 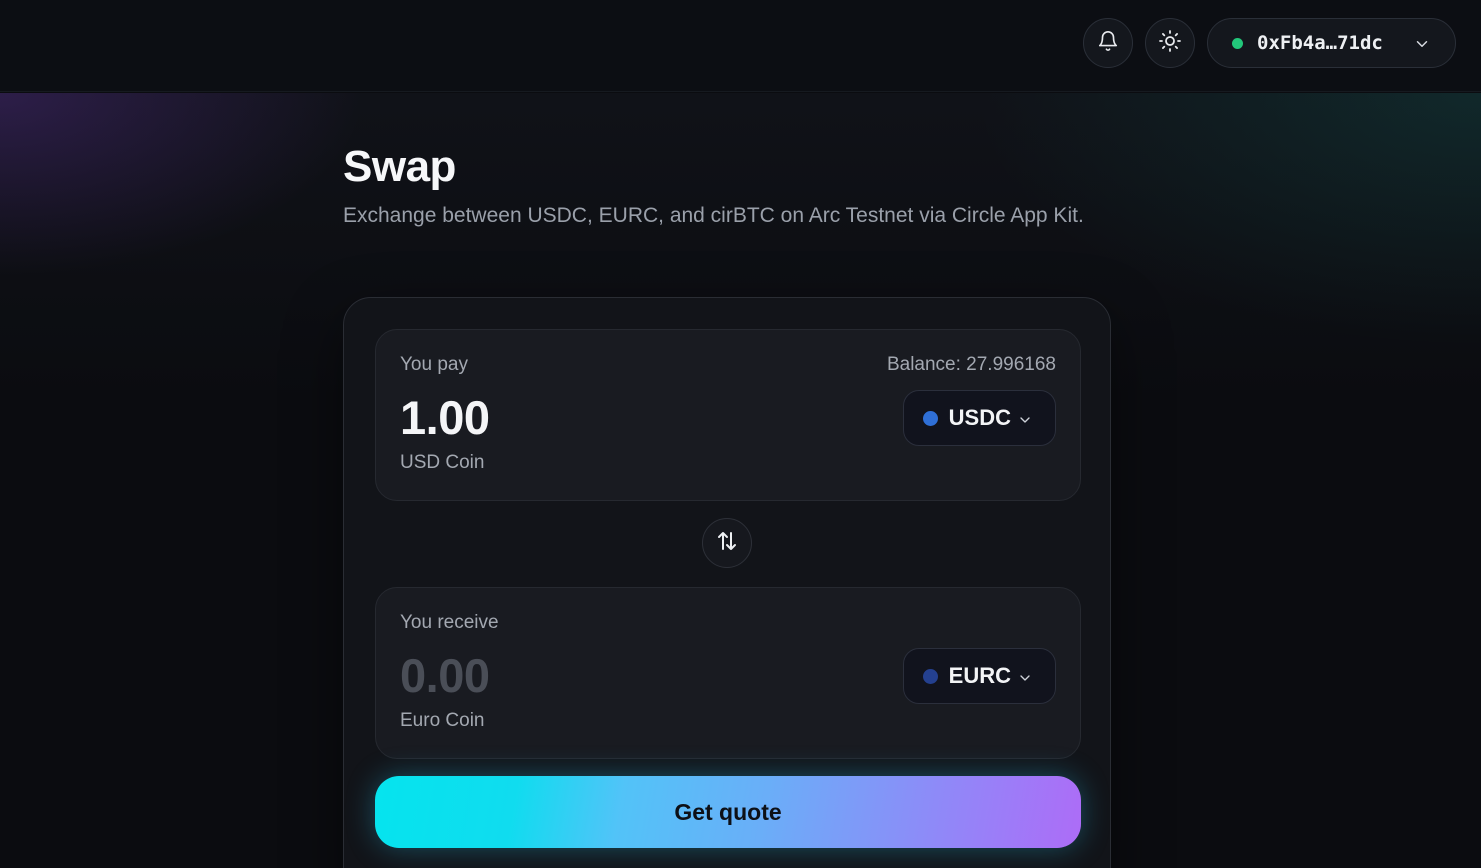 I want to click on receive-panel: You receive 0.00 Euro Coin EURC, so click(x=728, y=673).